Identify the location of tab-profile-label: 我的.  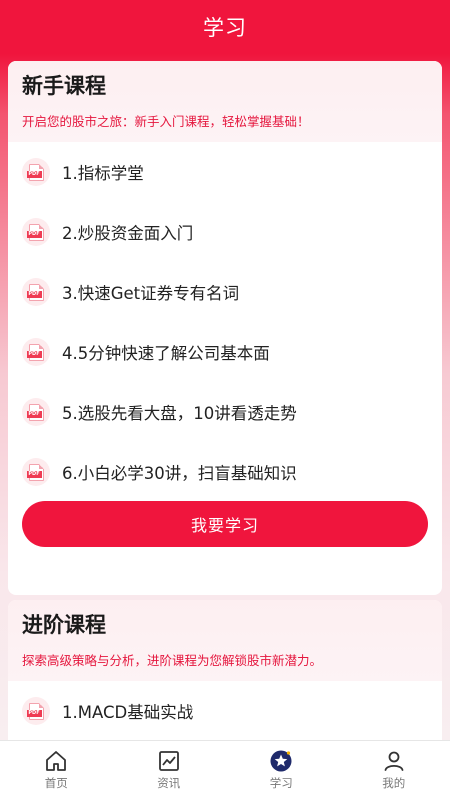
(393, 783).